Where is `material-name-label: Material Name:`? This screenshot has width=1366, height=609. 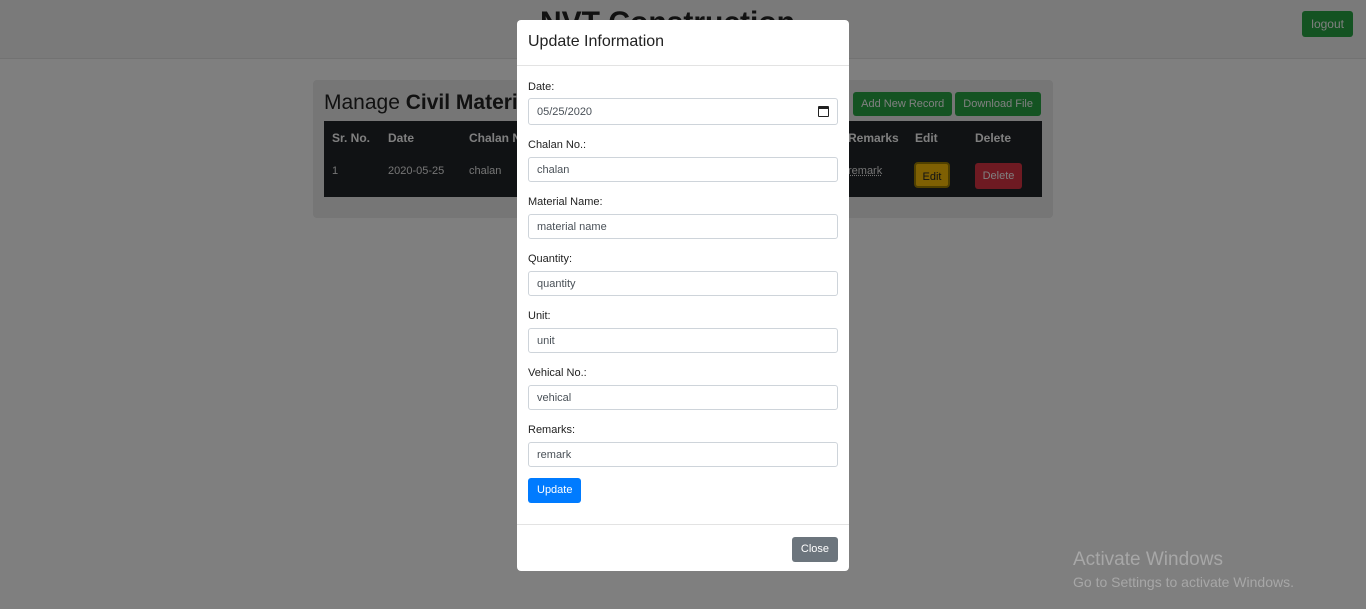 material-name-label: Material Name: is located at coordinates (565, 202).